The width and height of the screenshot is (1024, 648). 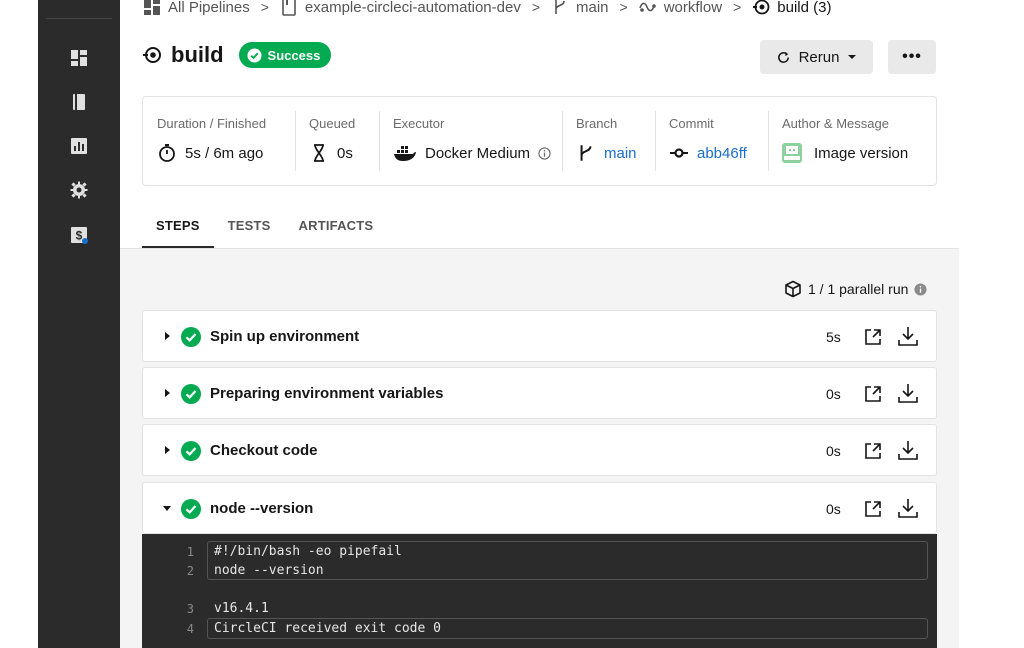 I want to click on caret-down-icon, so click(x=167, y=508).